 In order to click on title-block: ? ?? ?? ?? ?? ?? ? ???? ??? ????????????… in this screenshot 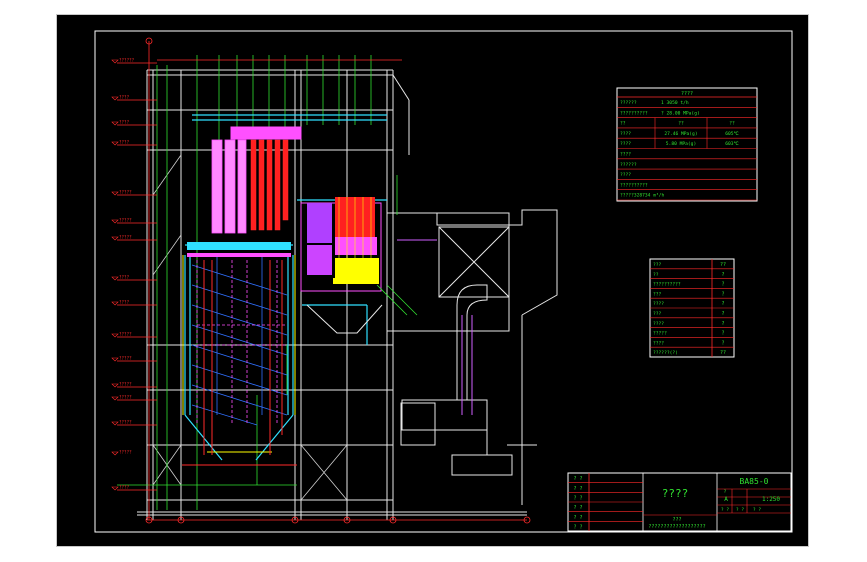, I will do `click(679, 502)`.